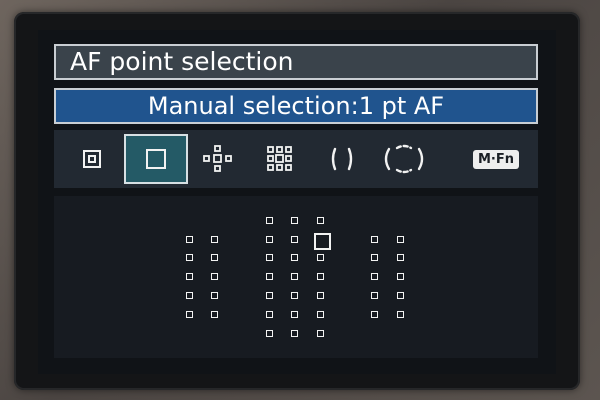 The image size is (600, 400). I want to click on spot-af-icon, so click(92, 159).